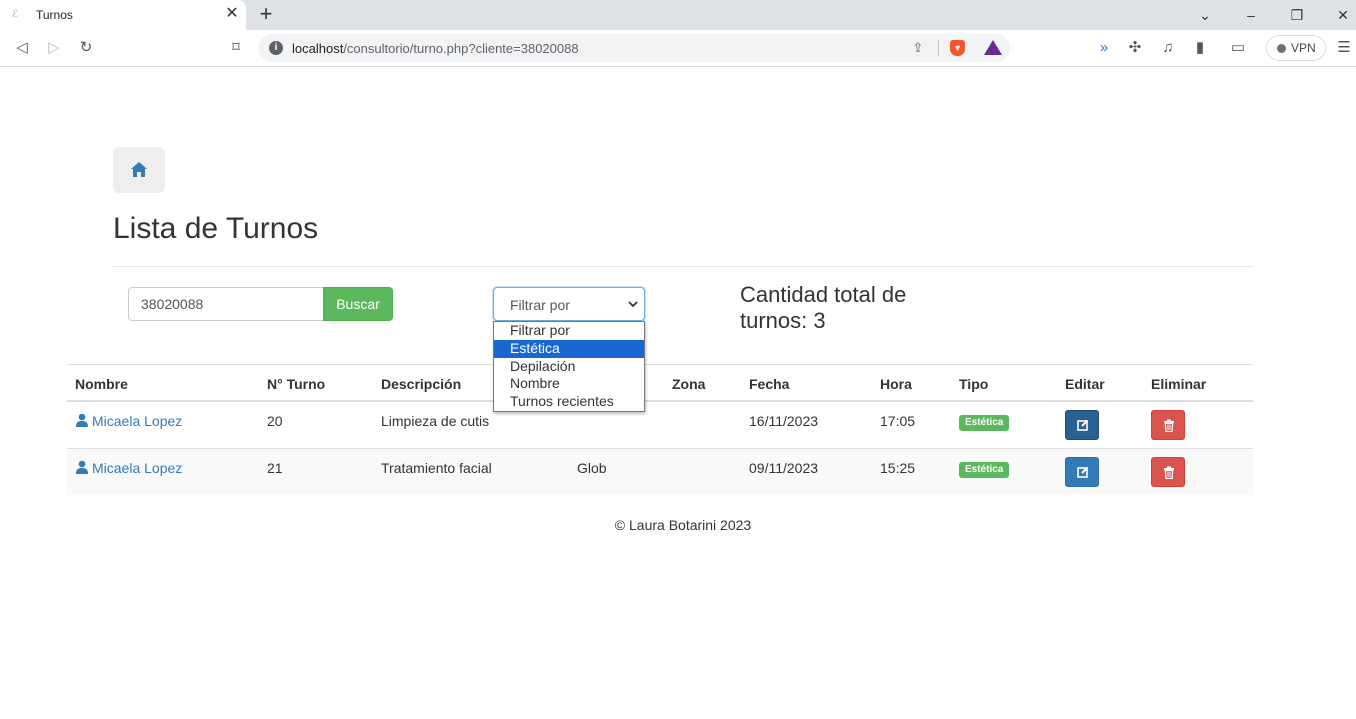  What do you see at coordinates (1179, 384) in the screenshot?
I see `header-eliminar: Eliminar` at bounding box center [1179, 384].